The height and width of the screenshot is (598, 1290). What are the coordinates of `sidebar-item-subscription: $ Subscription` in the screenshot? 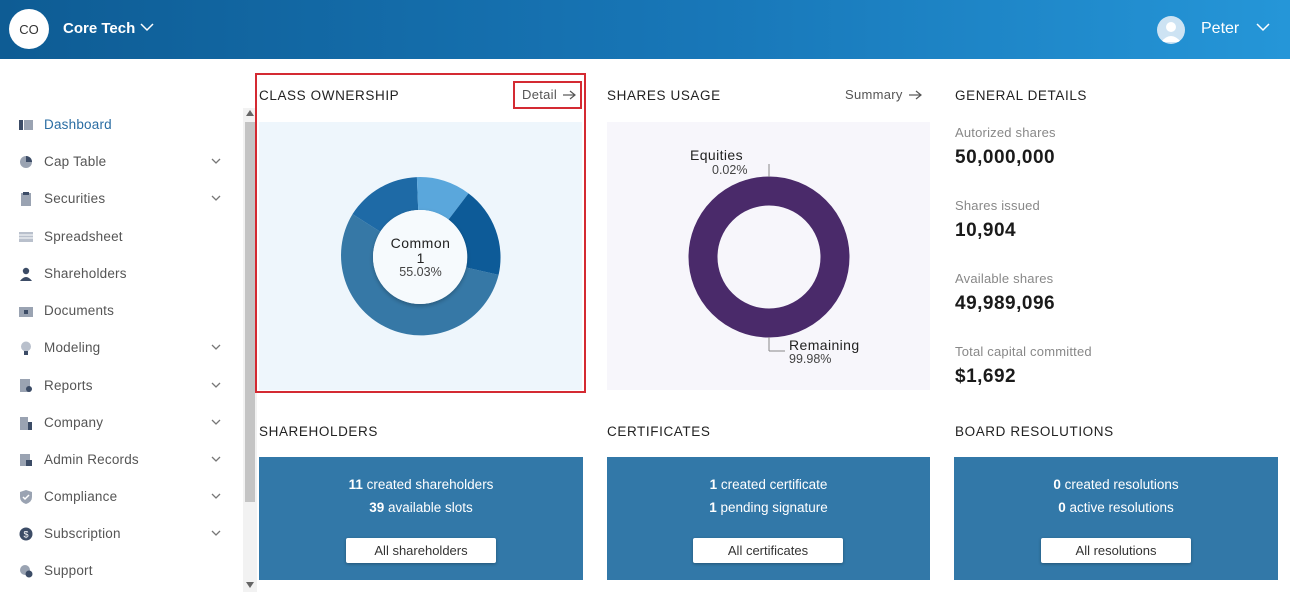 It's located at (120, 534).